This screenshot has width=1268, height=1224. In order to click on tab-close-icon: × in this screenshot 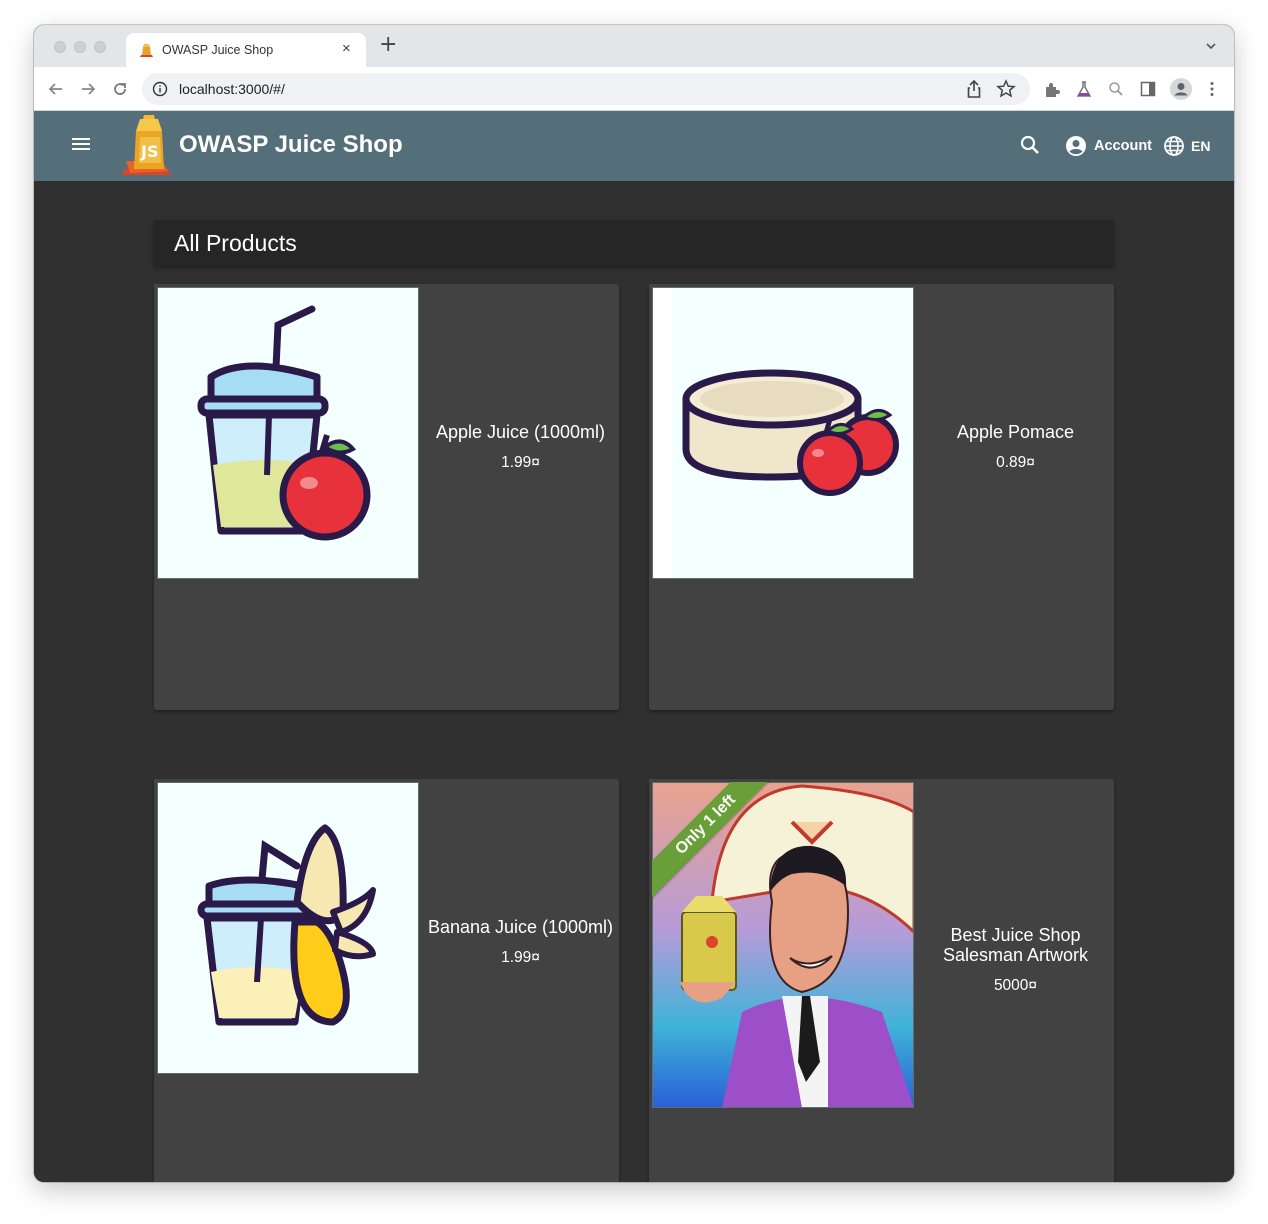, I will do `click(346, 49)`.